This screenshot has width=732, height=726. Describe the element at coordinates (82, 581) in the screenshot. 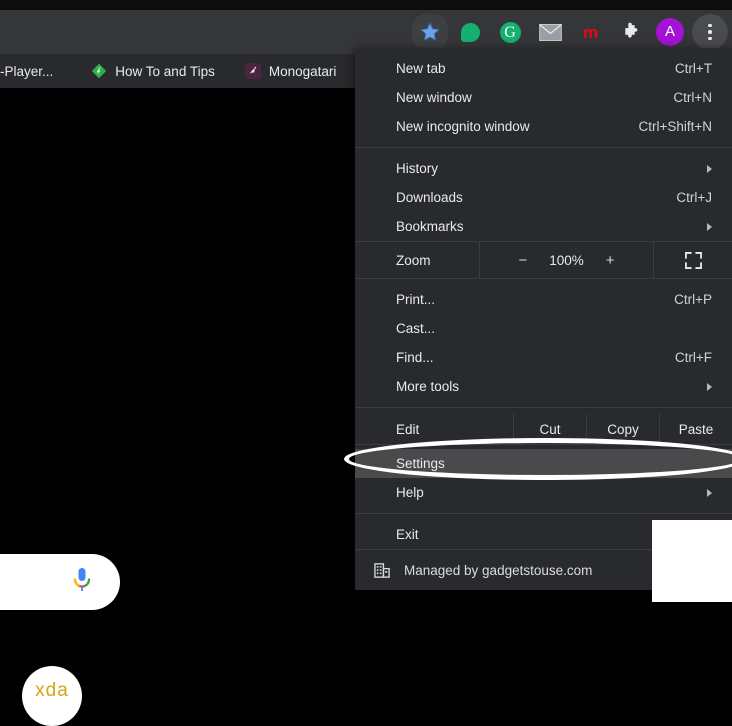

I see `microphone-icon` at that location.